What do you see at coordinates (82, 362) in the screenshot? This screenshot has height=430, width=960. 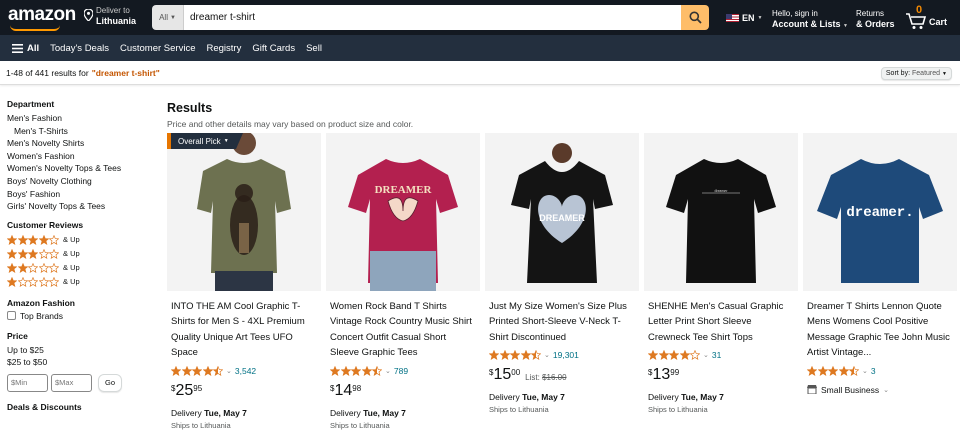 I see `price-range-link: $25 to $50` at bounding box center [82, 362].